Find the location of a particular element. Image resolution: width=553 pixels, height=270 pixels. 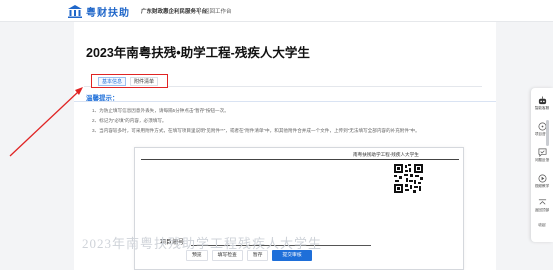

sidebar-item-video-tutorial: 视频教学 is located at coordinates (542, 181).